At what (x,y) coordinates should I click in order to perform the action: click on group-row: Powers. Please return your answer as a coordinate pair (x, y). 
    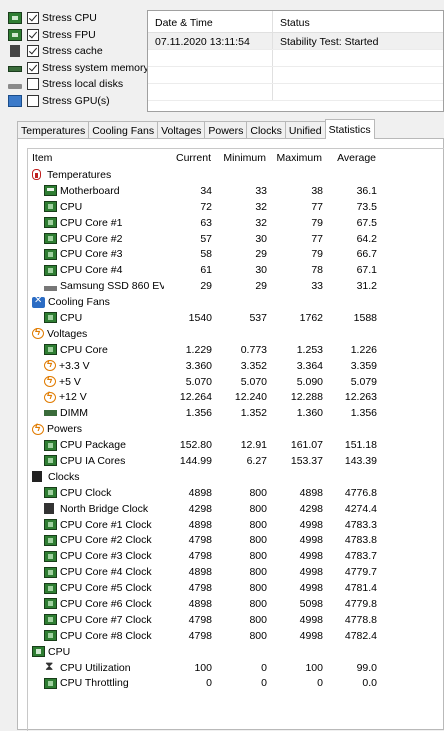
    Looking at the image, I should click on (236, 429).